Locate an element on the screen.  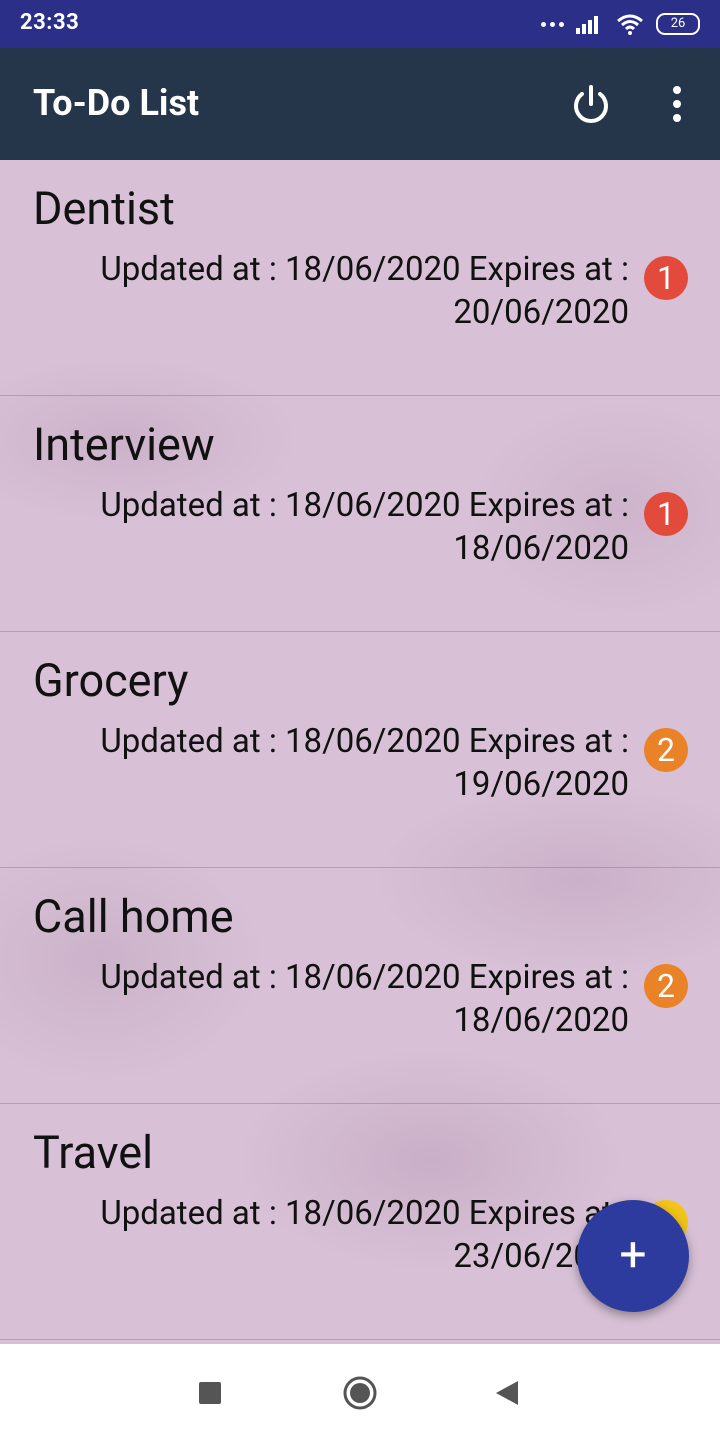
status-time: 23:33 is located at coordinates (50, 22).